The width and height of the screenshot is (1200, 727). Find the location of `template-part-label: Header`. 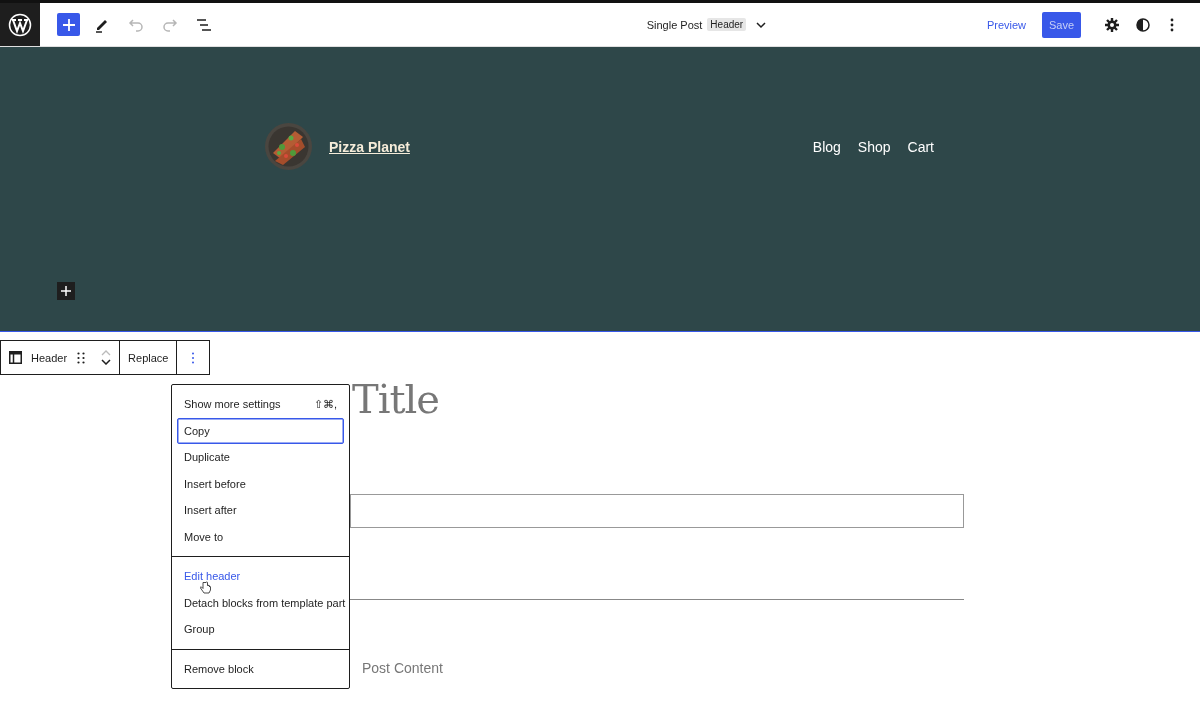

template-part-label: Header is located at coordinates (727, 24).